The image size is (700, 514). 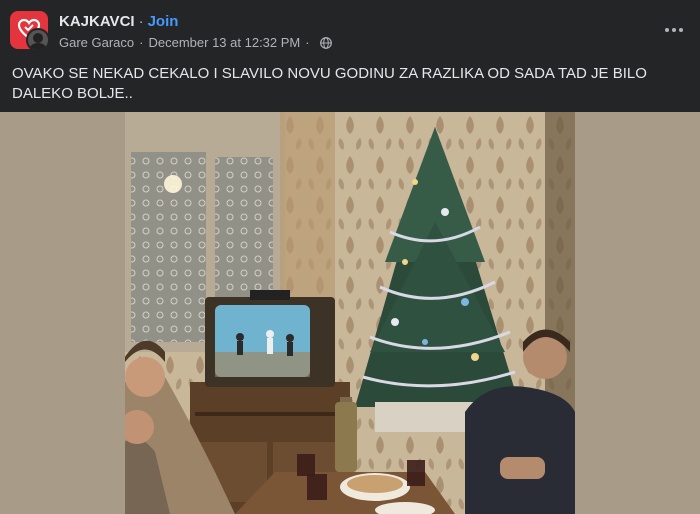 What do you see at coordinates (163, 21) in the screenshot?
I see `join-button: Join` at bounding box center [163, 21].